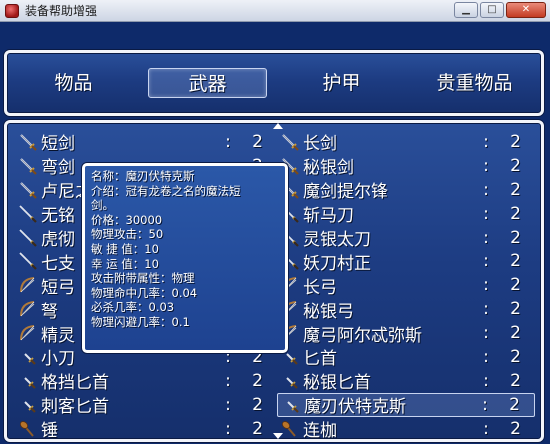 The width and height of the screenshot is (550, 444). I want to click on item-name: 魔剑提尔锋, so click(345, 192).